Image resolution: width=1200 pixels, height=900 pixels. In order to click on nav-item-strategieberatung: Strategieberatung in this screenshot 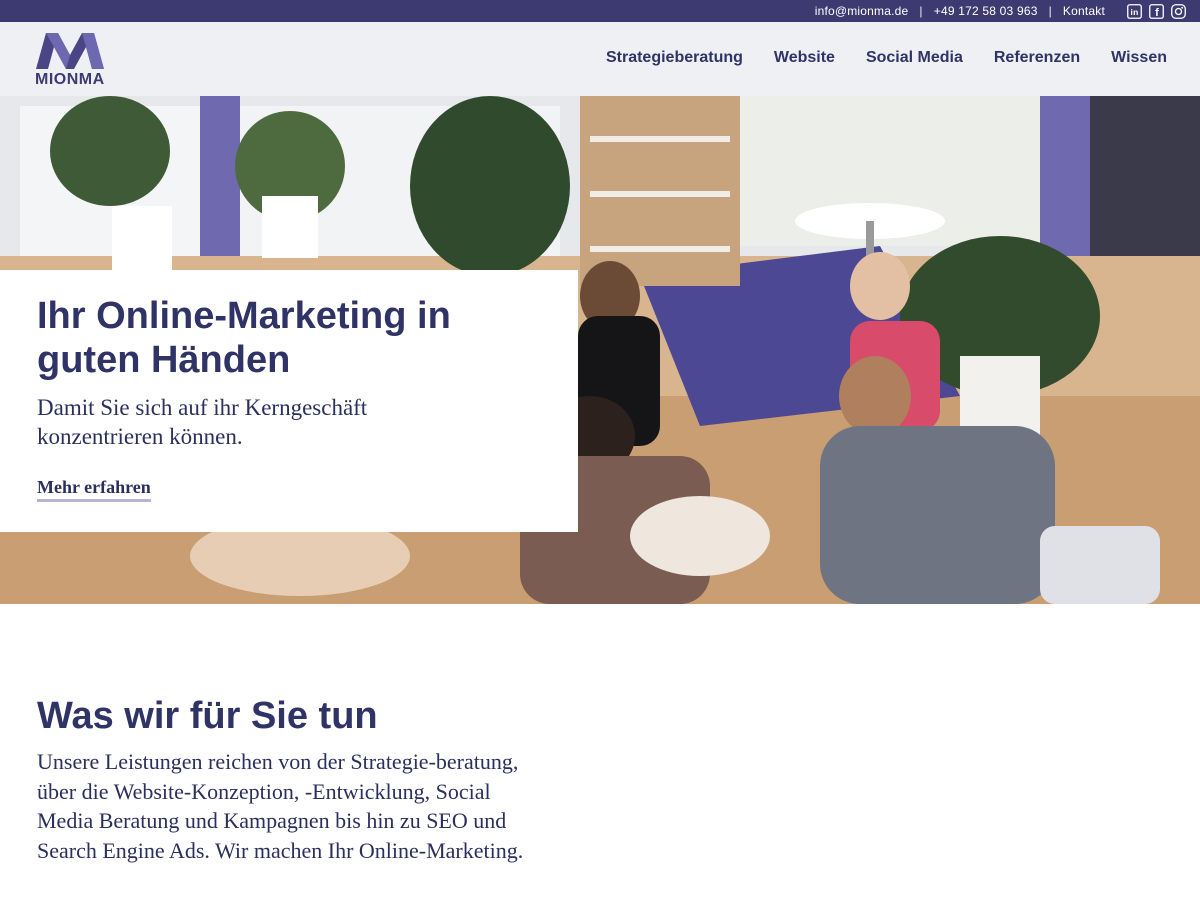, I will do `click(674, 58)`.